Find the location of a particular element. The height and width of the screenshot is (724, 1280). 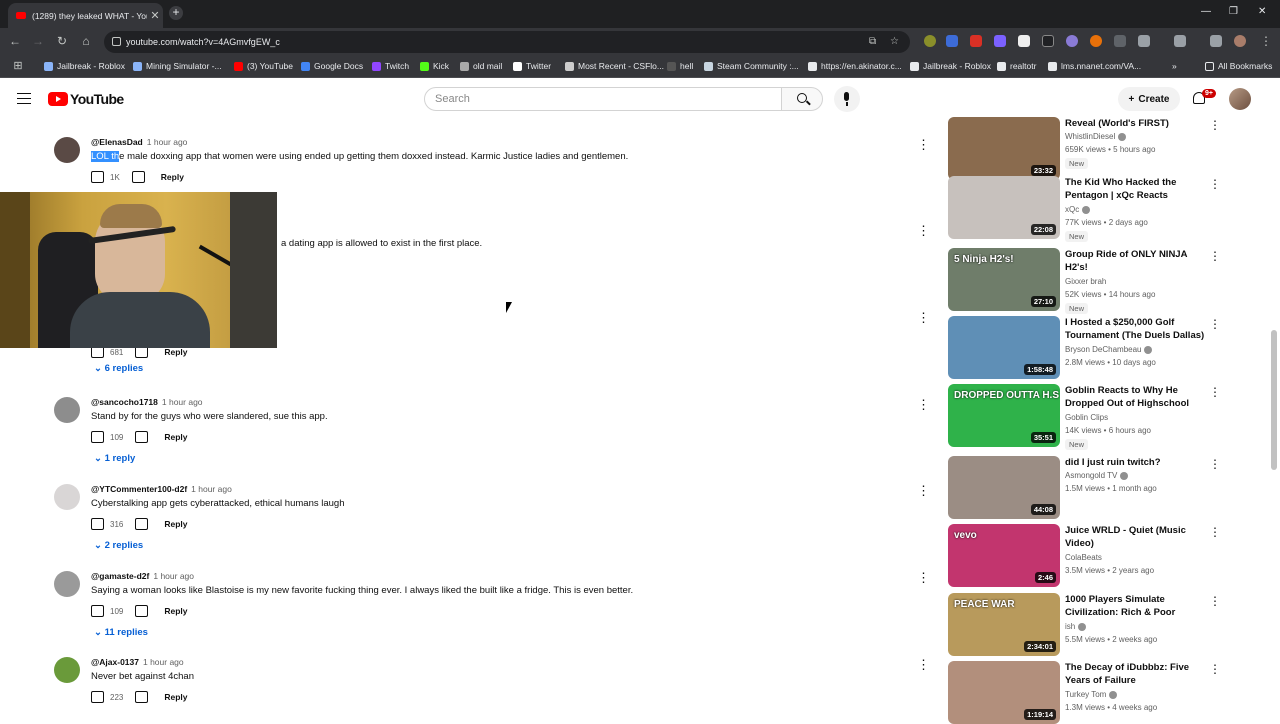

video-title: did I just ruin twitch? is located at coordinates (1135, 462).